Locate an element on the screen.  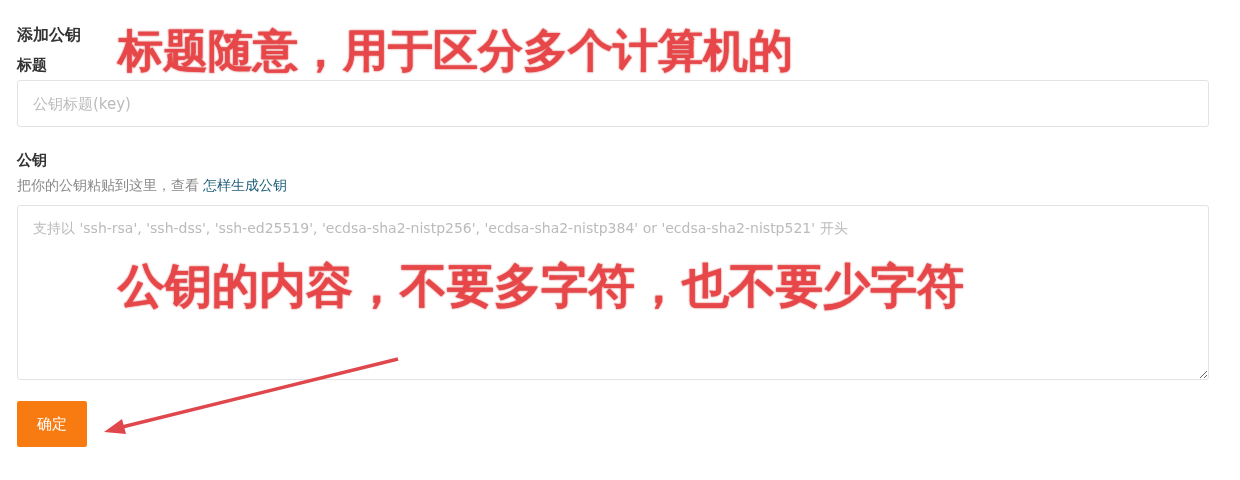
annotation-text: 标题随意，用于区分多个计算机的 is located at coordinates (455, 51).